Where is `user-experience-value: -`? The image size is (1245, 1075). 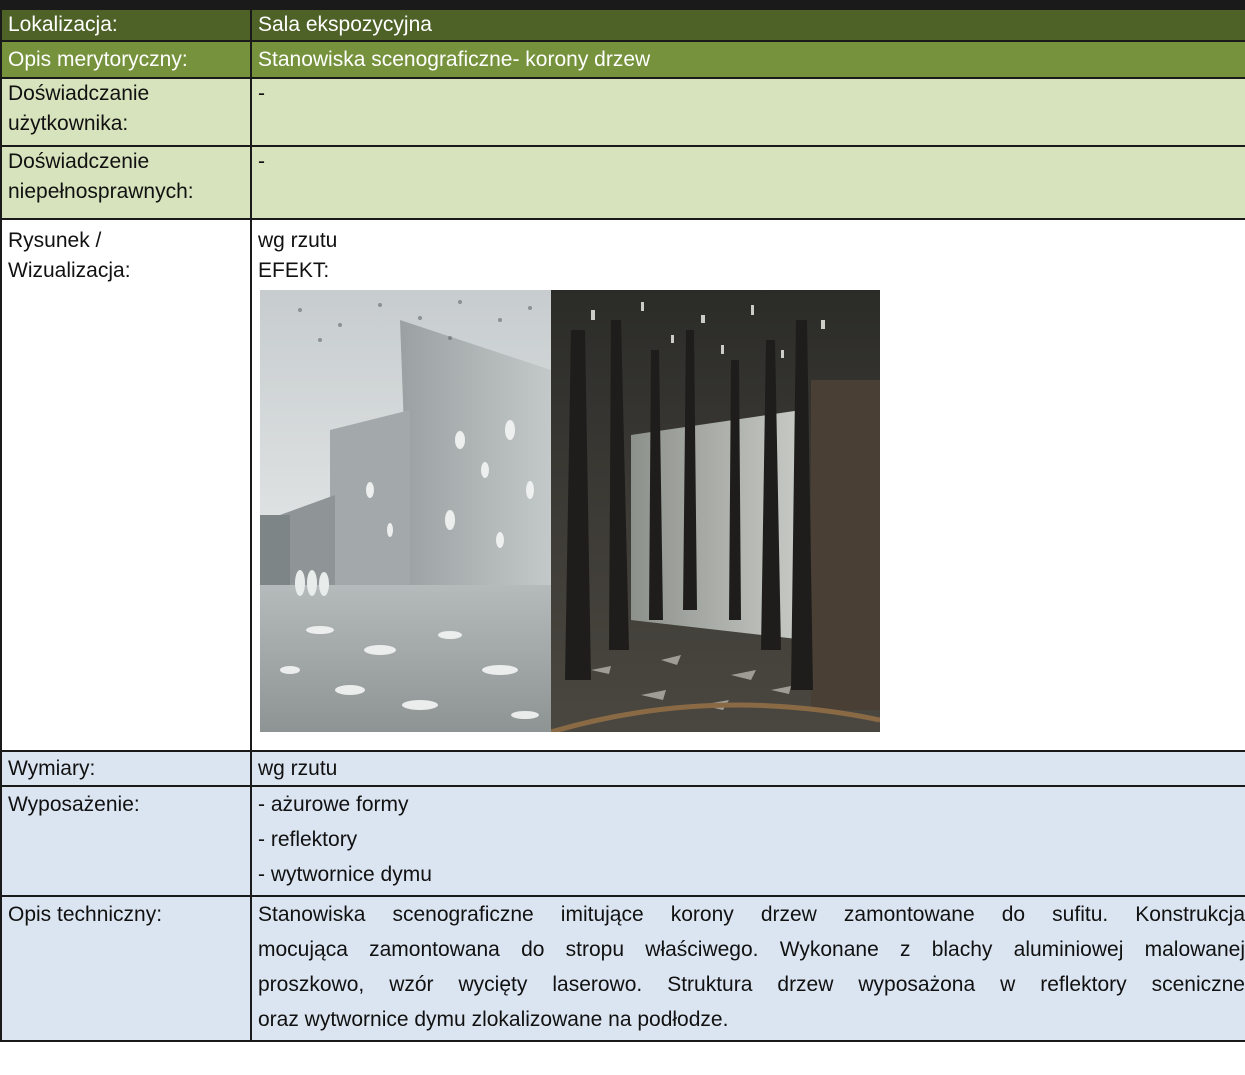
user-experience-value: - is located at coordinates (747, 112).